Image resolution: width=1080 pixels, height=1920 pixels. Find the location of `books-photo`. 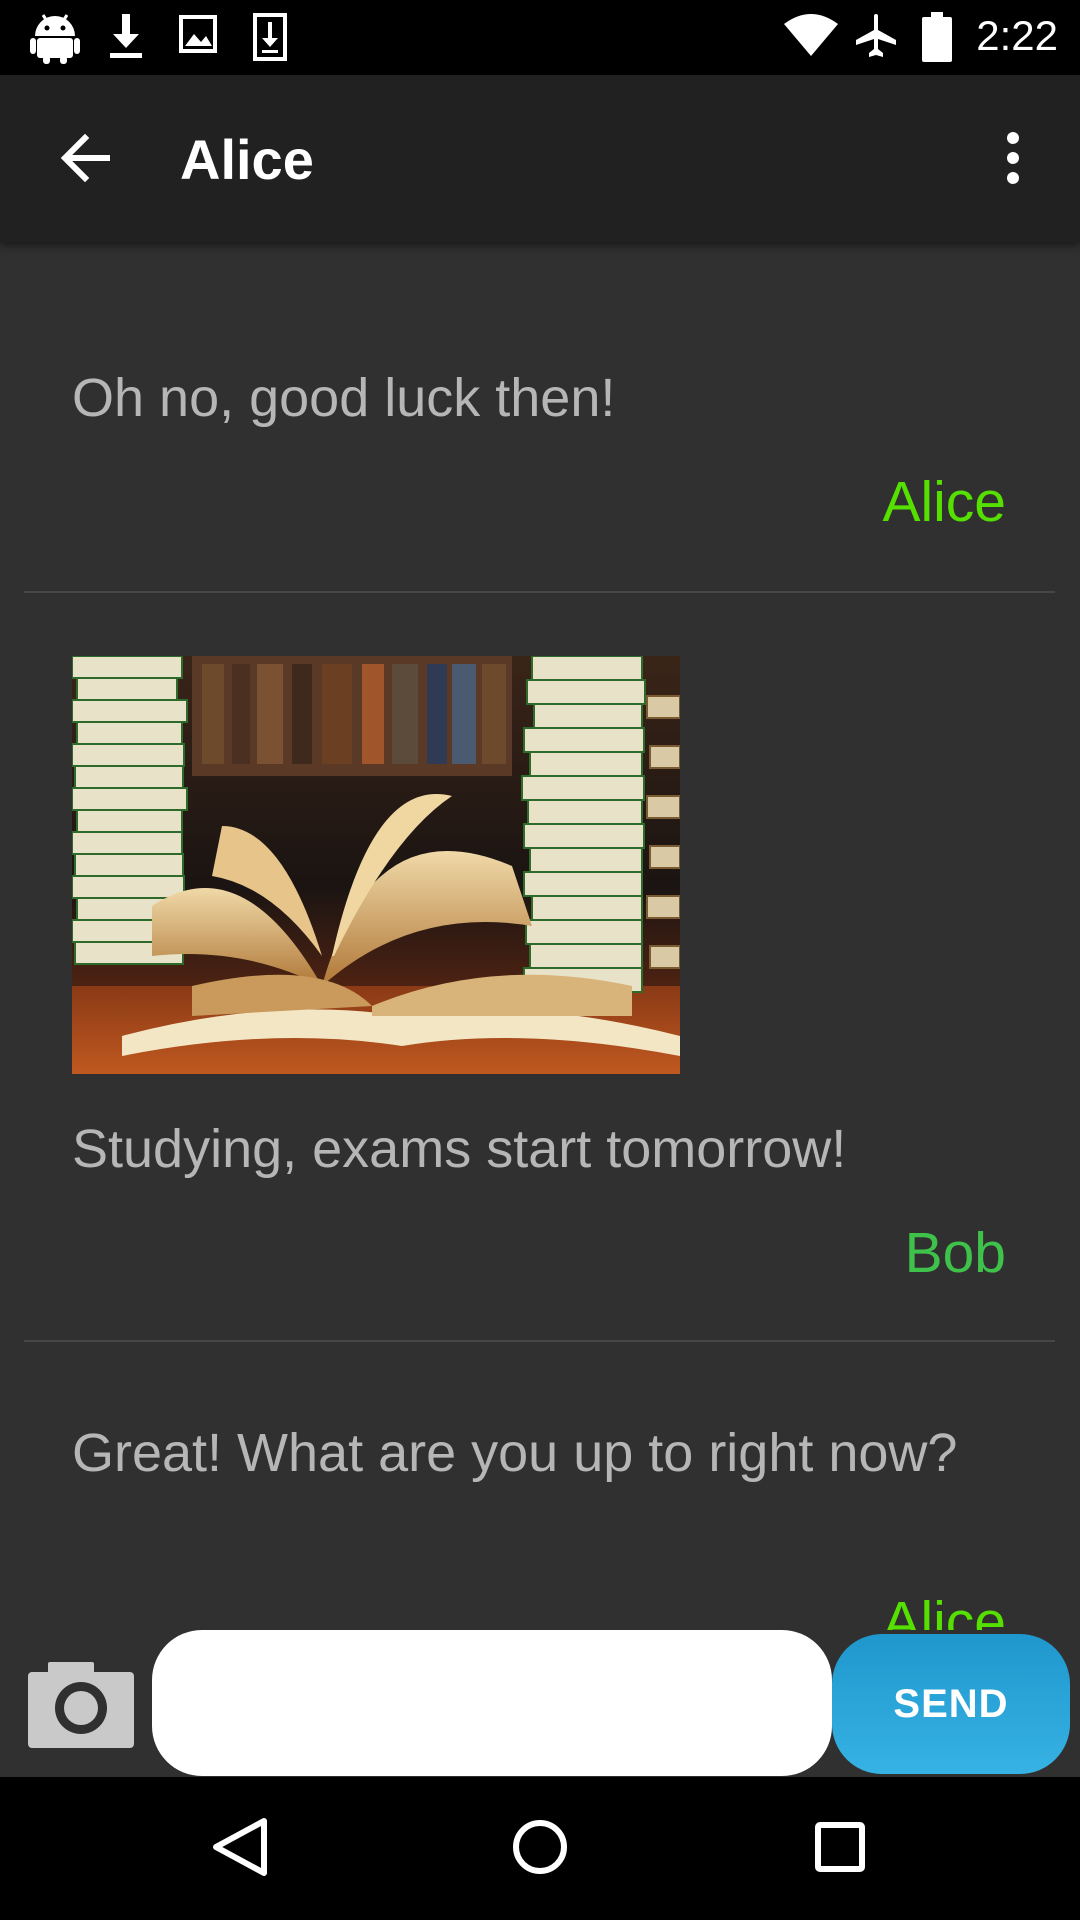

books-photo is located at coordinates (376, 865).